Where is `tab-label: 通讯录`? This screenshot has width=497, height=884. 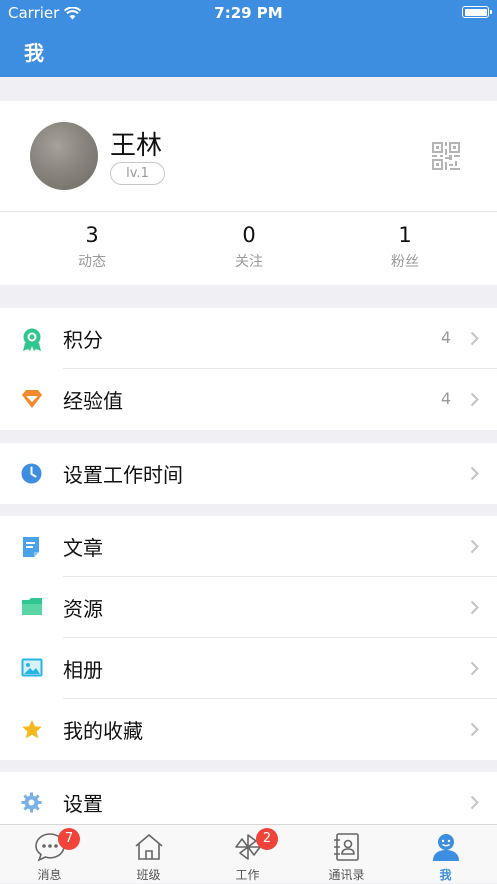 tab-label: 通讯录 is located at coordinates (346, 875).